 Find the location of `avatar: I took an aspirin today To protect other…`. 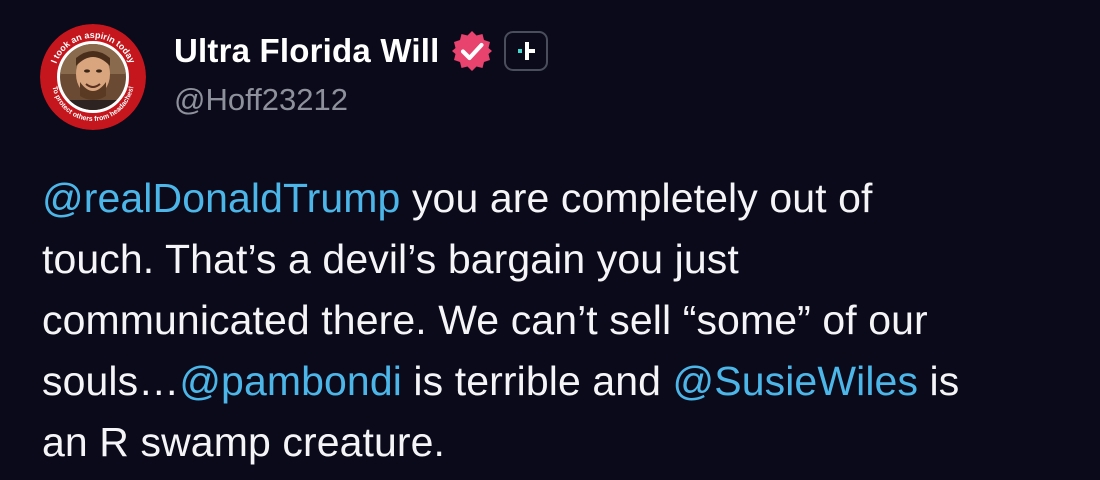

avatar: I took an aspirin today To protect other… is located at coordinates (93, 77).